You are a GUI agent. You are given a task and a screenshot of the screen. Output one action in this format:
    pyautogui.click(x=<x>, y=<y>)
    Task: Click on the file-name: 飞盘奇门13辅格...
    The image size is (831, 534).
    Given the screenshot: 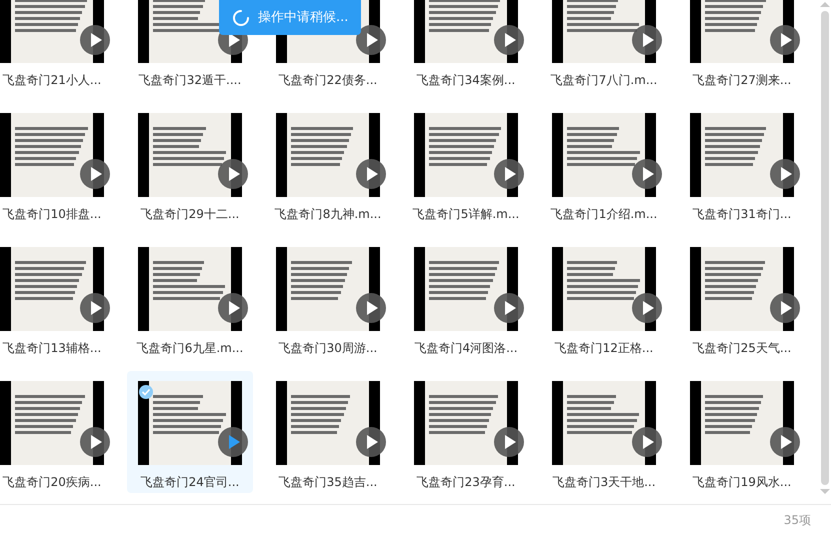 What is the action you would take?
    pyautogui.click(x=52, y=348)
    